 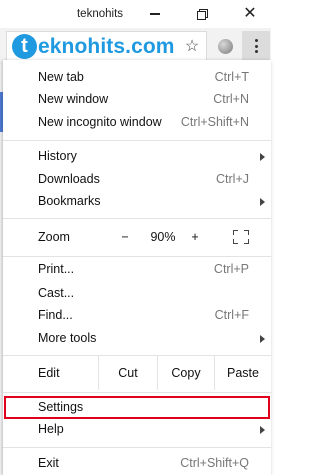 What do you see at coordinates (137, 156) in the screenshot?
I see `menu-item-history: History` at bounding box center [137, 156].